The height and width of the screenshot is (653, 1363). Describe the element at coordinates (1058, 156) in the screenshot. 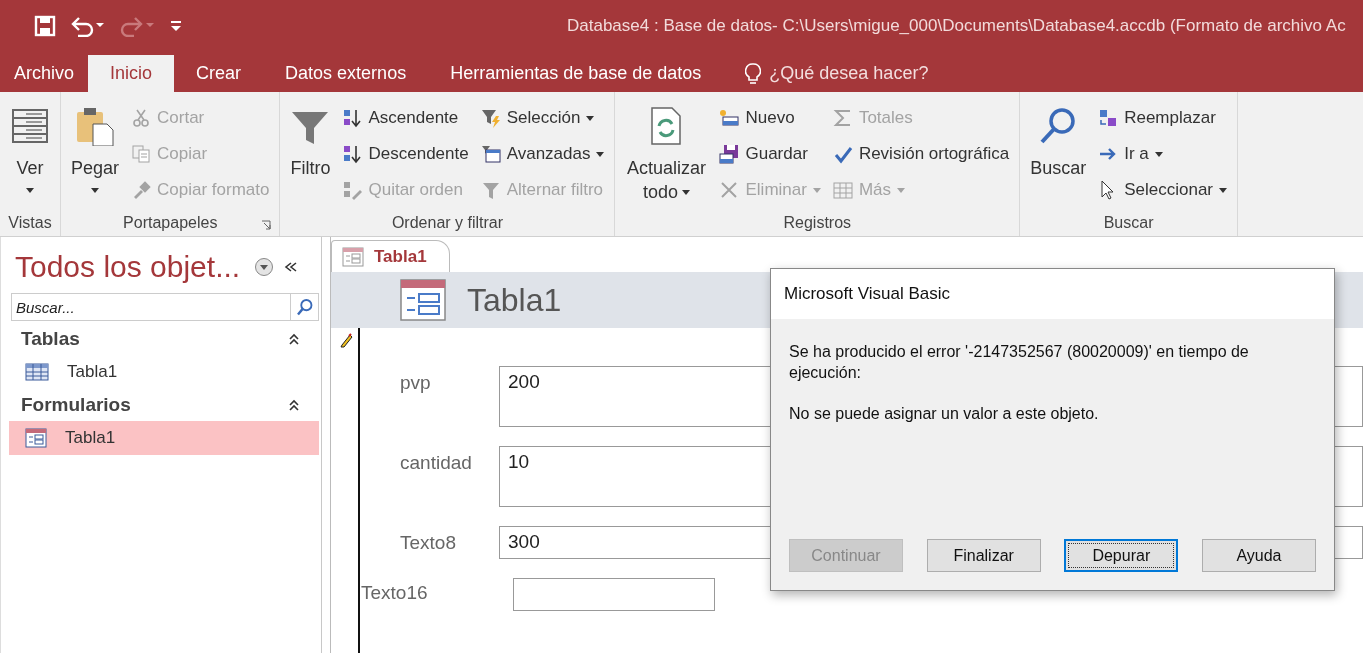

I see `ribbon-button: Buscar` at that location.